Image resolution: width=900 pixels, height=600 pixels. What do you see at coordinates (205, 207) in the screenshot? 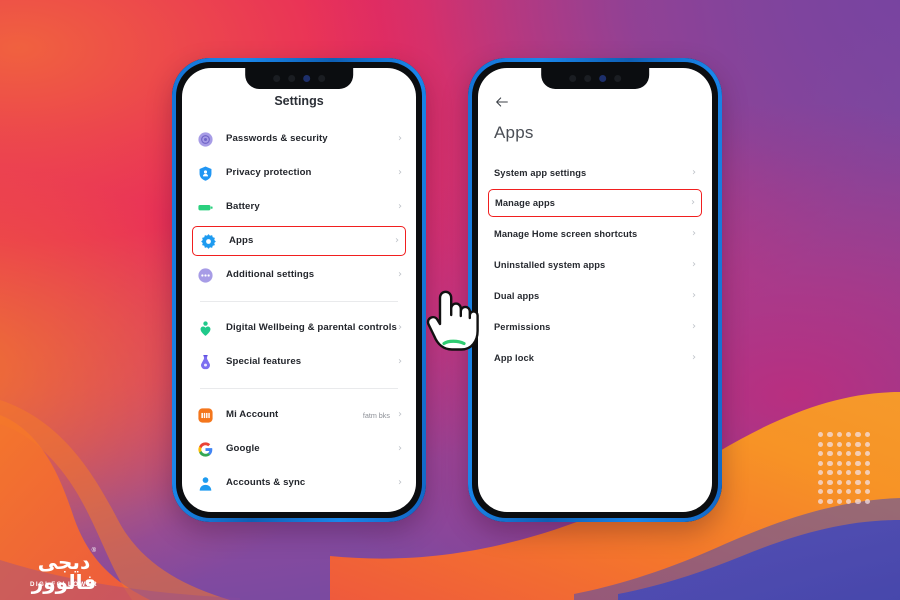
I see `battery-icon` at bounding box center [205, 207].